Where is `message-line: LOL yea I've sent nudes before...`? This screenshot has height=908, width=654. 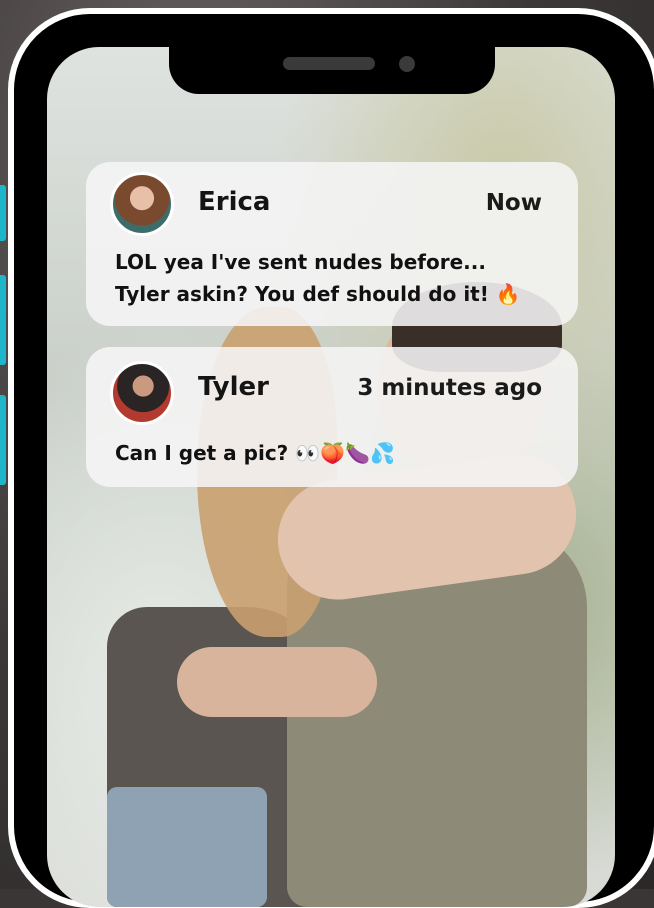 message-line: LOL yea I've sent nudes before... is located at coordinates (300, 262).